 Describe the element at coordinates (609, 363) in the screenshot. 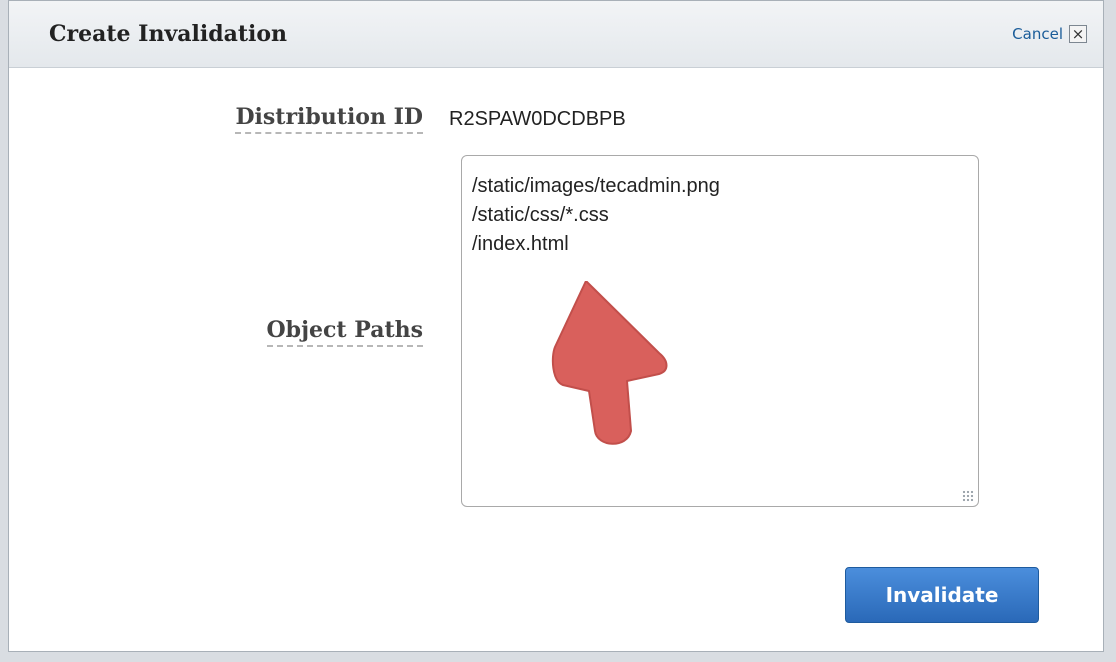

I see `annotation-arrow-icon` at that location.